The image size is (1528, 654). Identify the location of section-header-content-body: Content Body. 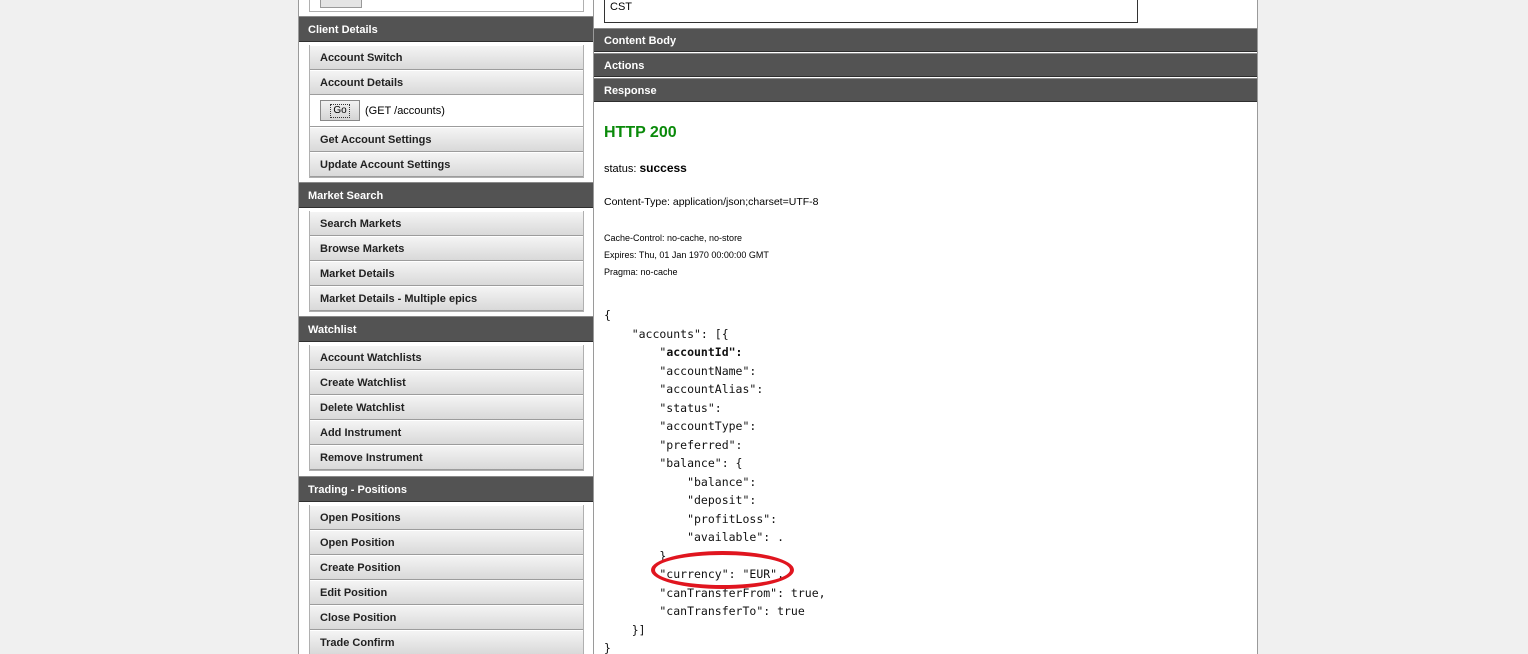
(925, 40).